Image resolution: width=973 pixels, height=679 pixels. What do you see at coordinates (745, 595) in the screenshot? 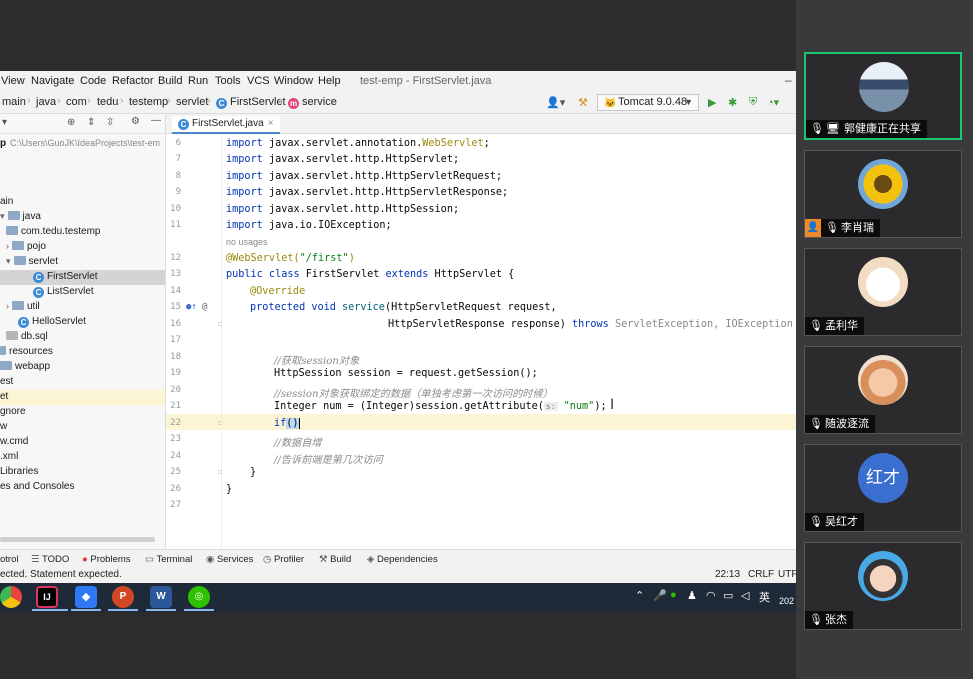
I see `volume-icon: ◁` at bounding box center [745, 595].